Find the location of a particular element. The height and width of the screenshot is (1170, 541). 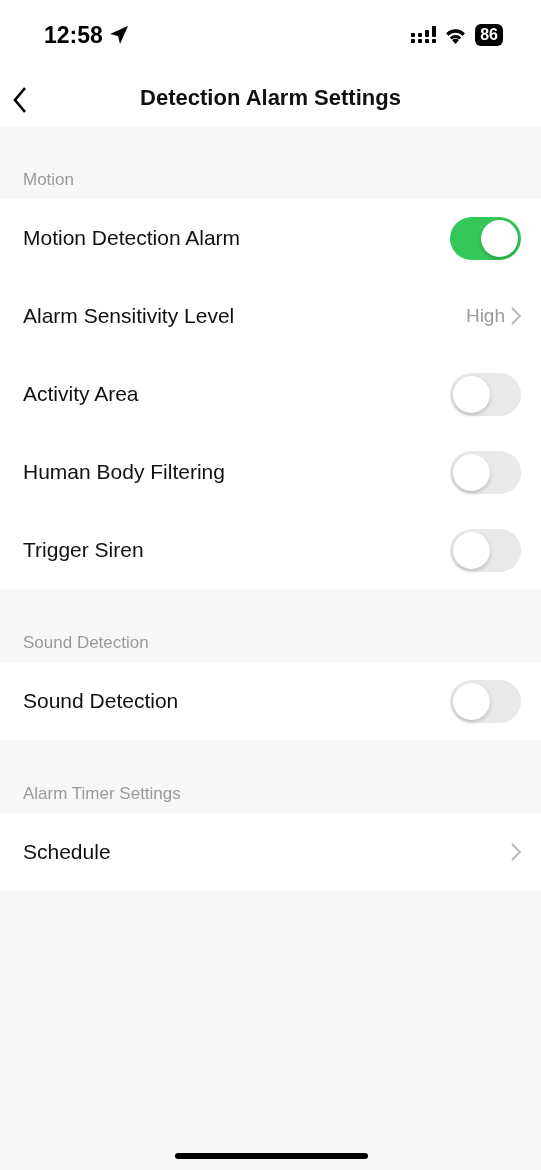

settings-row: Schedule is located at coordinates (270, 852).